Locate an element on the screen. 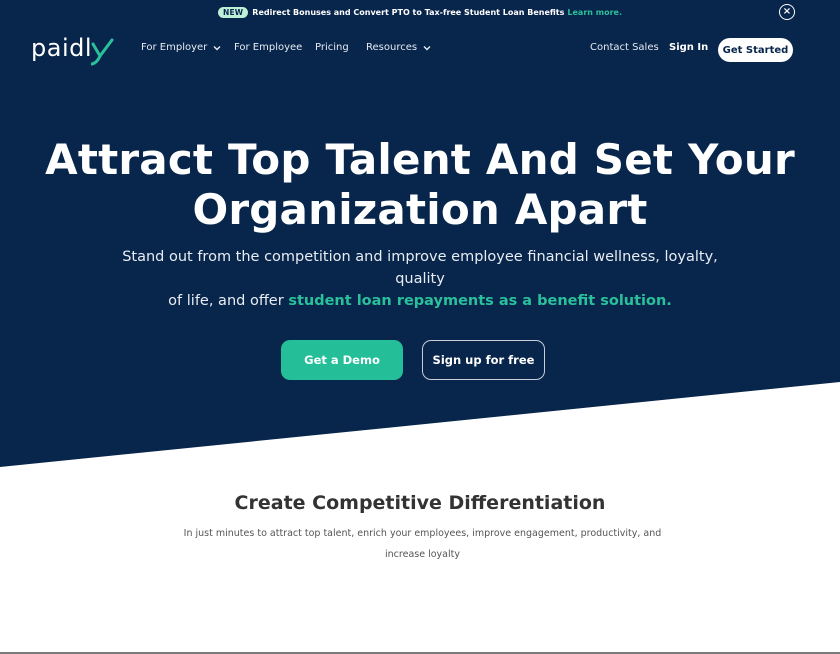 Image resolution: width=840 pixels, height=654 pixels. nav-resources: Resources is located at coordinates (398, 47).